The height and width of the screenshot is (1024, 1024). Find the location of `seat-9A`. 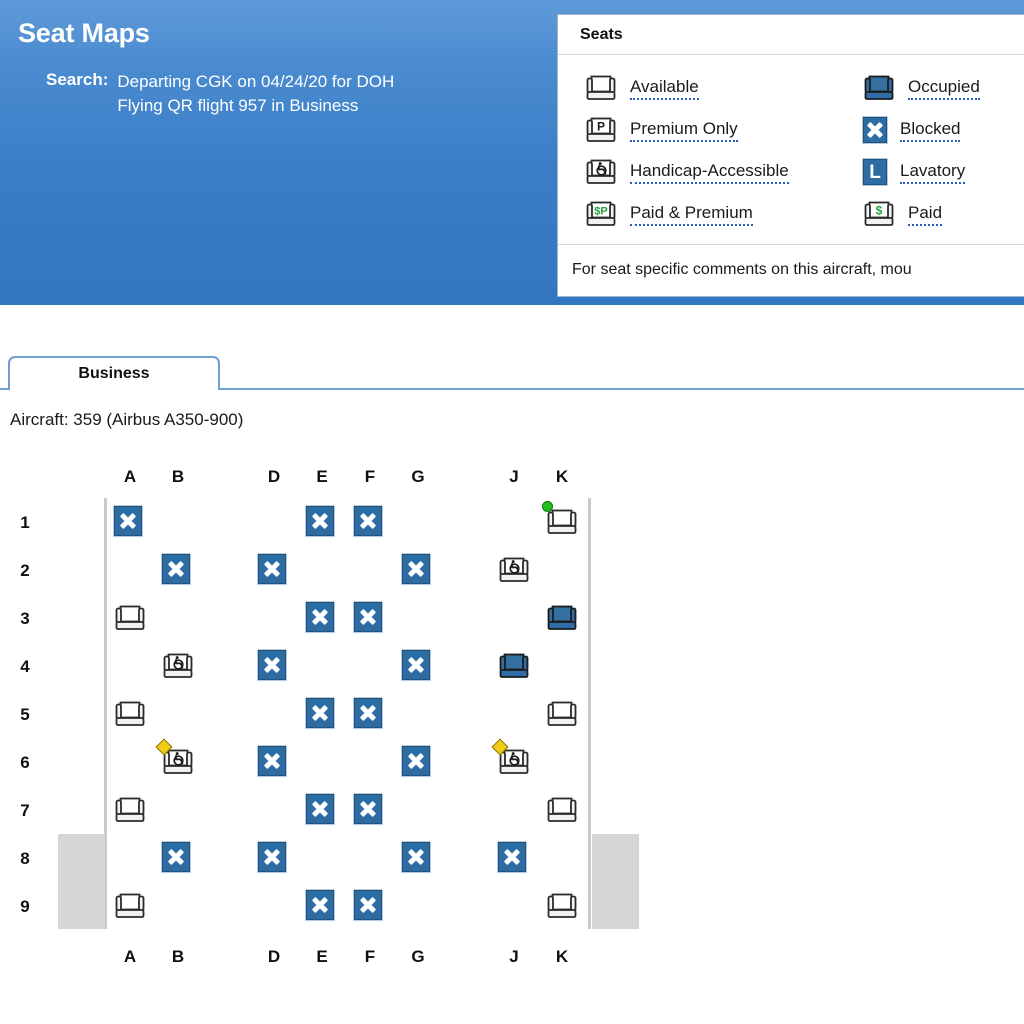

seat-9A is located at coordinates (130, 906).